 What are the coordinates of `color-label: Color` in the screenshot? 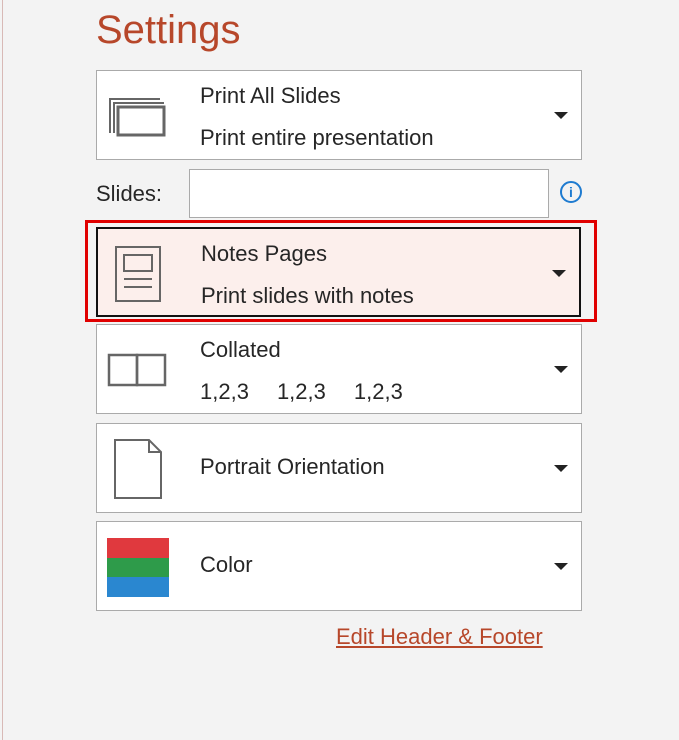 It's located at (226, 564).